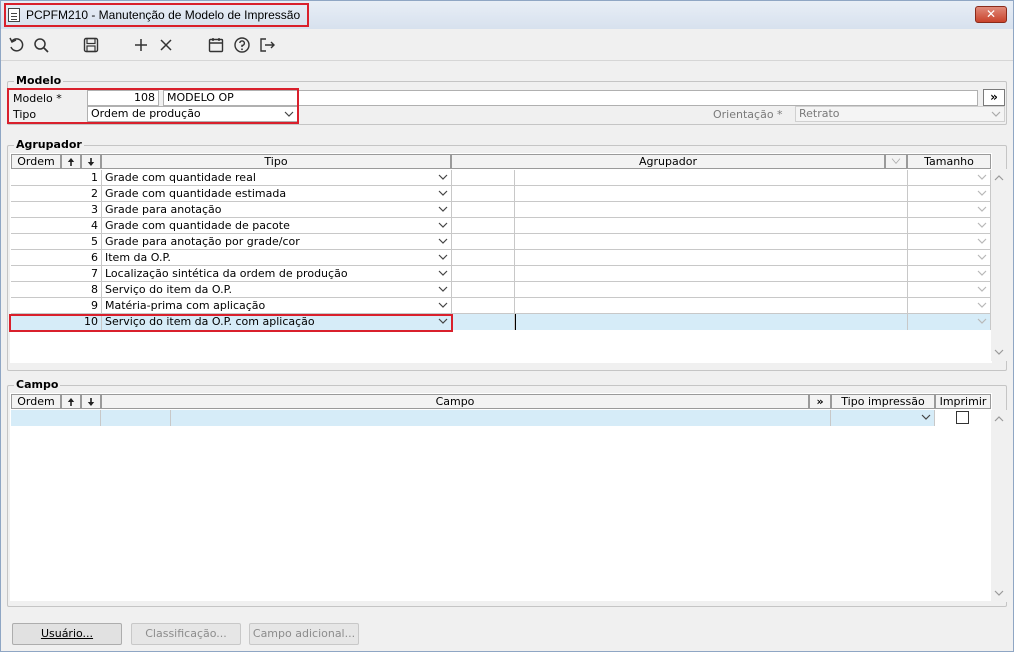 Image resolution: width=1014 pixels, height=652 pixels. Describe the element at coordinates (56, 418) in the screenshot. I see `campo-cell-ordem` at that location.